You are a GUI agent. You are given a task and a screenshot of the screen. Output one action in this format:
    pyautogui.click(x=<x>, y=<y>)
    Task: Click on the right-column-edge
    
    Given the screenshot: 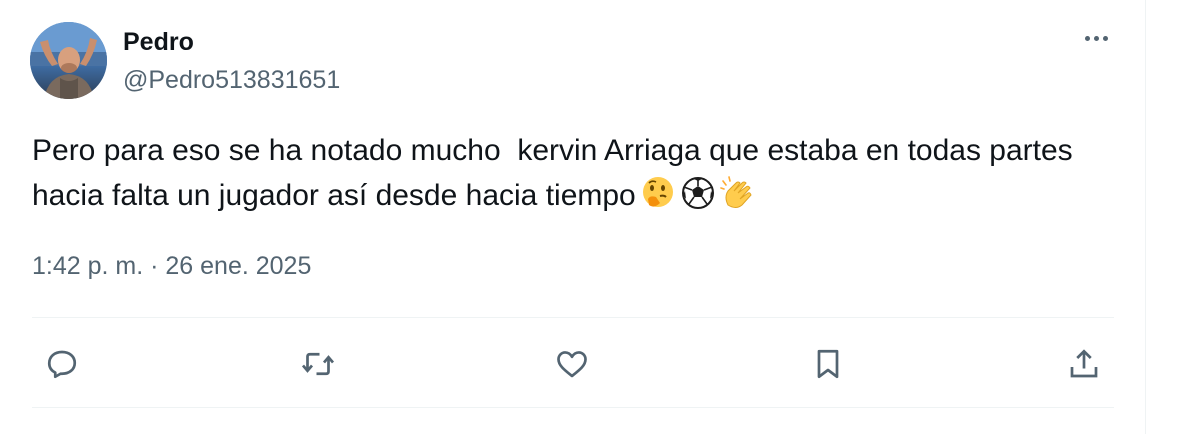 What is the action you would take?
    pyautogui.click(x=1172, y=217)
    